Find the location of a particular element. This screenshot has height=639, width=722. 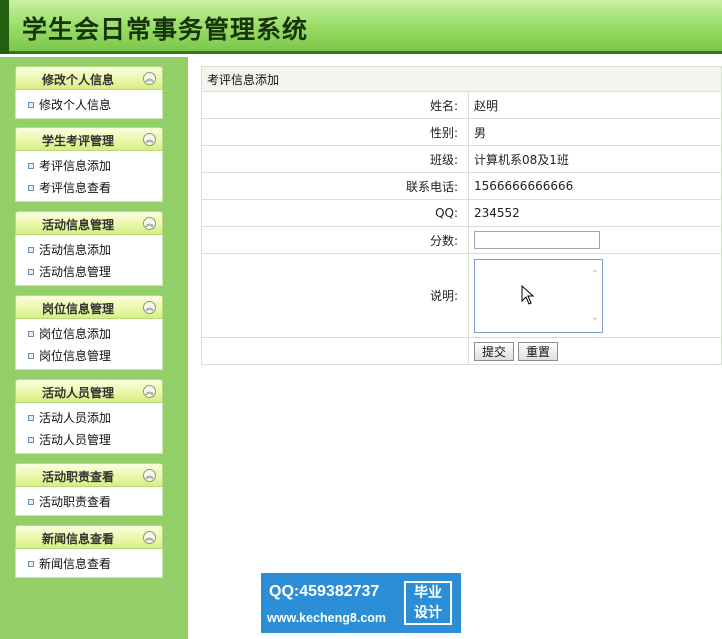

sidebar-item-staff-manage: 活动人员管理 is located at coordinates (89, 440).